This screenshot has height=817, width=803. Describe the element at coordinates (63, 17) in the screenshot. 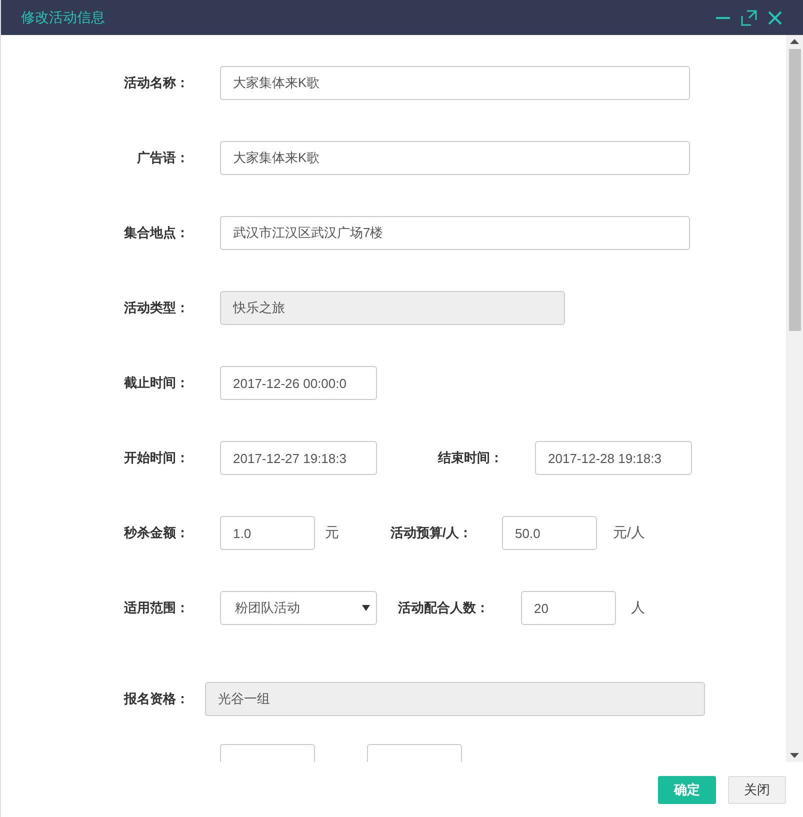

I see `window-title: 修改活动信息` at that location.